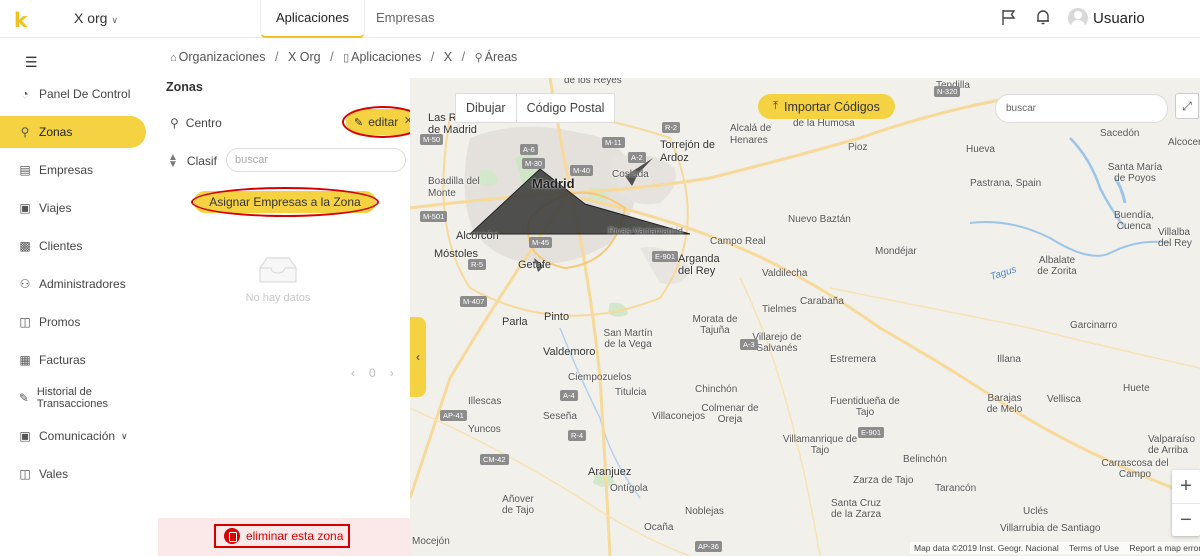  What do you see at coordinates (1136, 388) in the screenshot?
I see `map-label: Huete` at bounding box center [1136, 388].